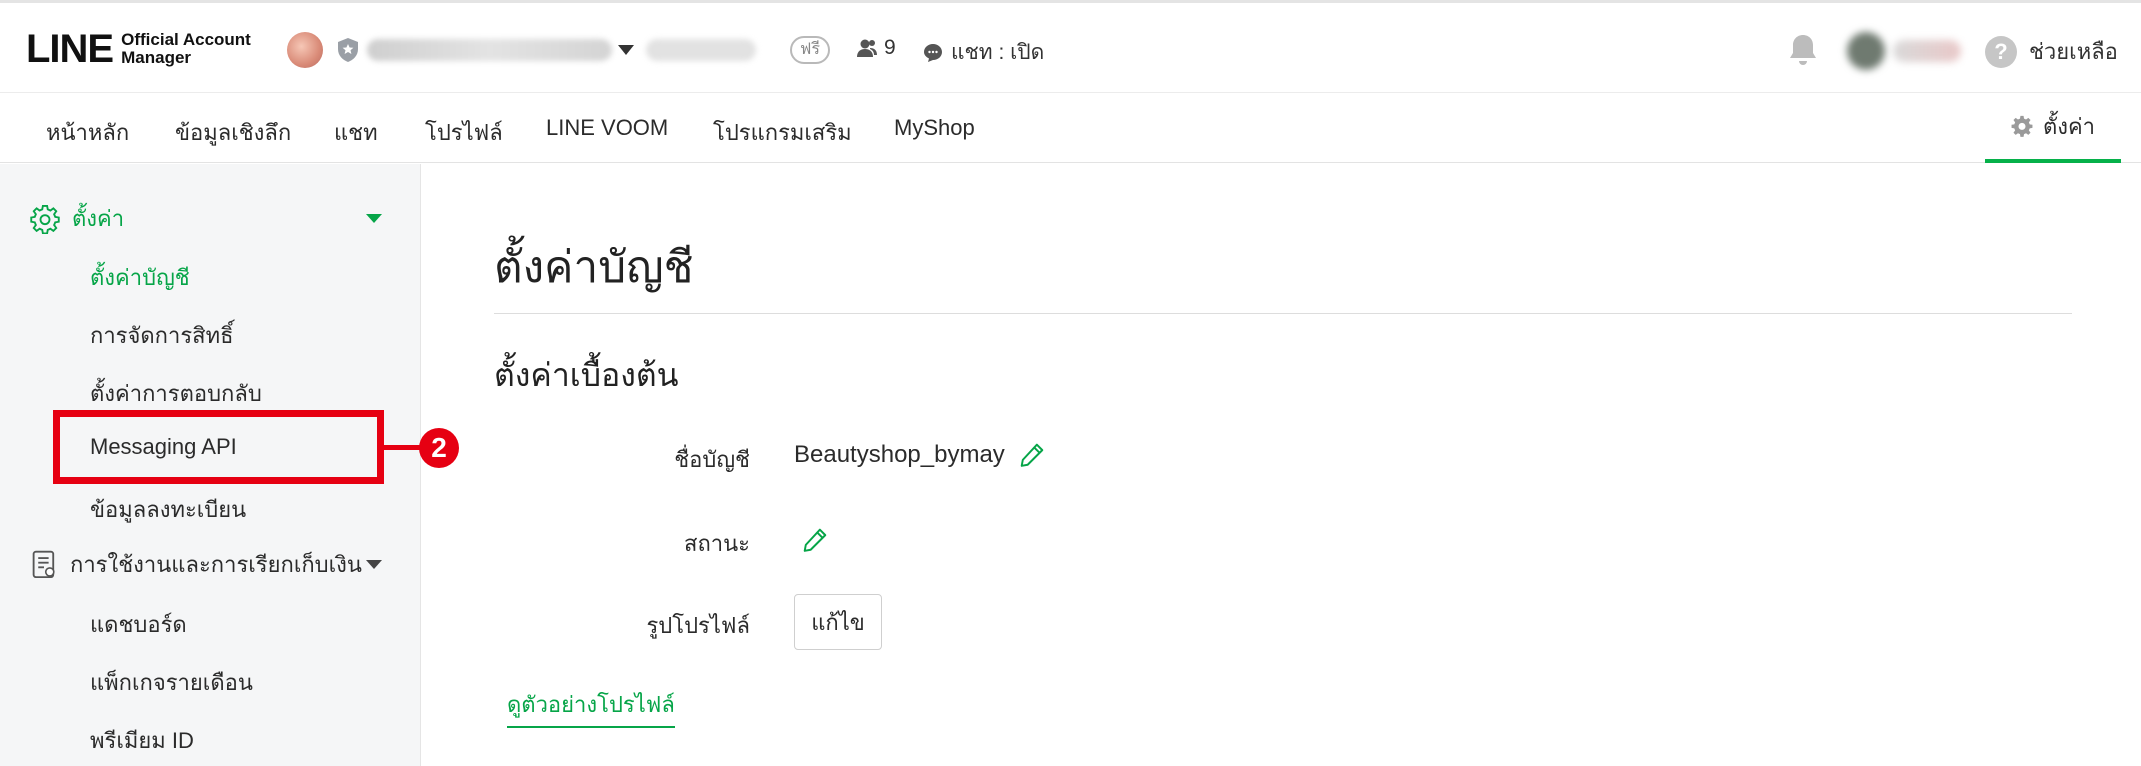 The height and width of the screenshot is (766, 2141). Describe the element at coordinates (98, 218) in the screenshot. I see `sidebar-group-settings-label: ตั้งค่า` at that location.